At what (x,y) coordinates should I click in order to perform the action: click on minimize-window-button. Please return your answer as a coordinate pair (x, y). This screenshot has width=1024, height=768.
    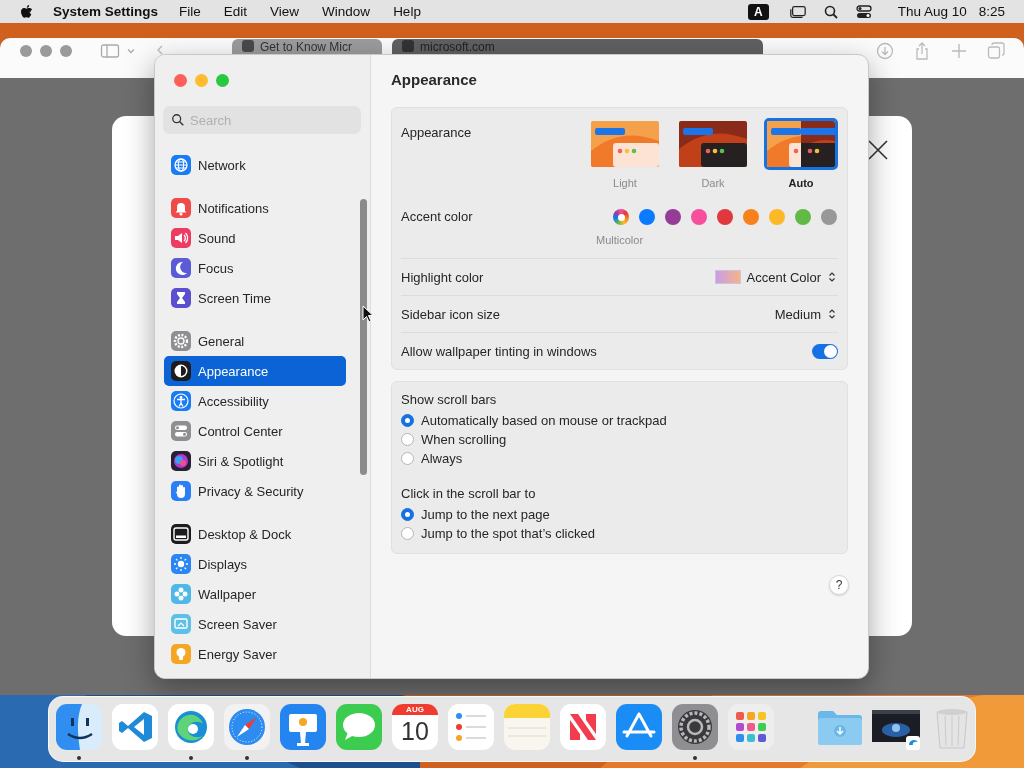
    Looking at the image, I should click on (201, 80).